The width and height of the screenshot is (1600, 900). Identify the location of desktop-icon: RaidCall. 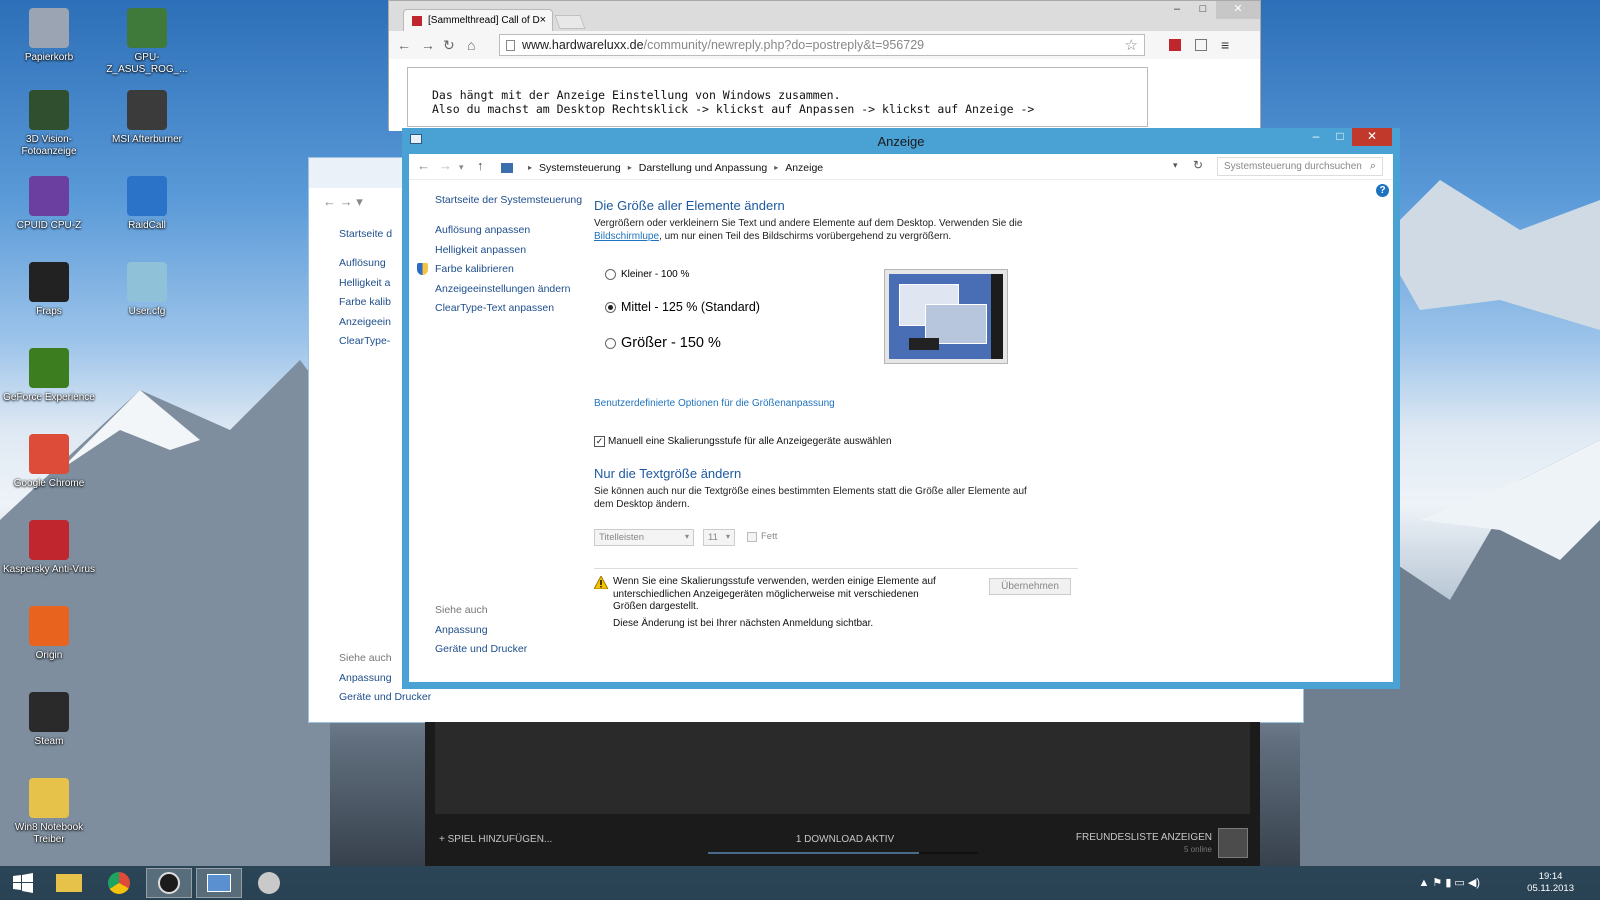
(147, 204).